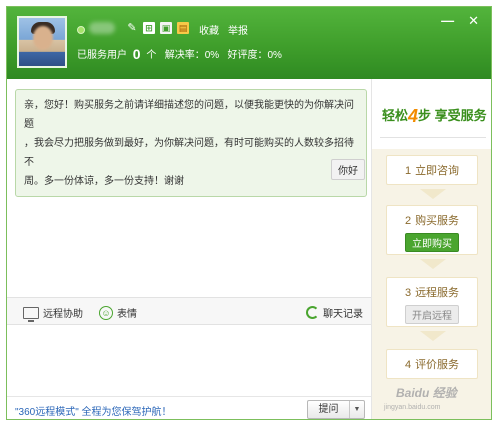  Describe the element at coordinates (460, 21) in the screenshot. I see `window-buttons: — ✕` at that location.